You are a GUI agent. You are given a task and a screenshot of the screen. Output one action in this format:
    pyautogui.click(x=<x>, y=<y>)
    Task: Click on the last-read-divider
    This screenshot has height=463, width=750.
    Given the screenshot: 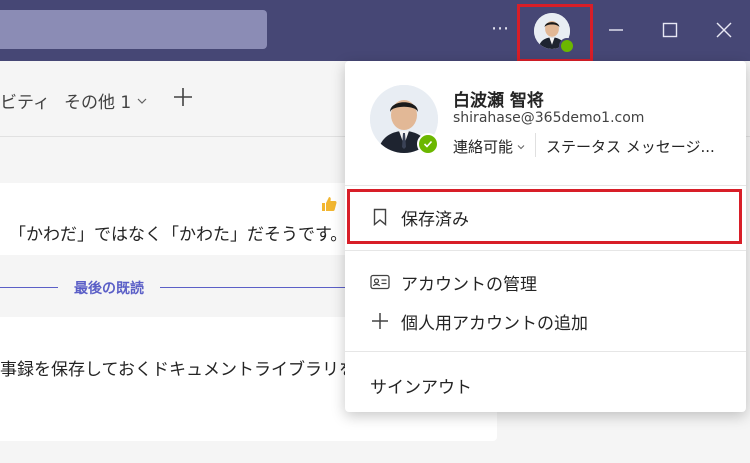 What is the action you would take?
    pyautogui.click(x=172, y=287)
    